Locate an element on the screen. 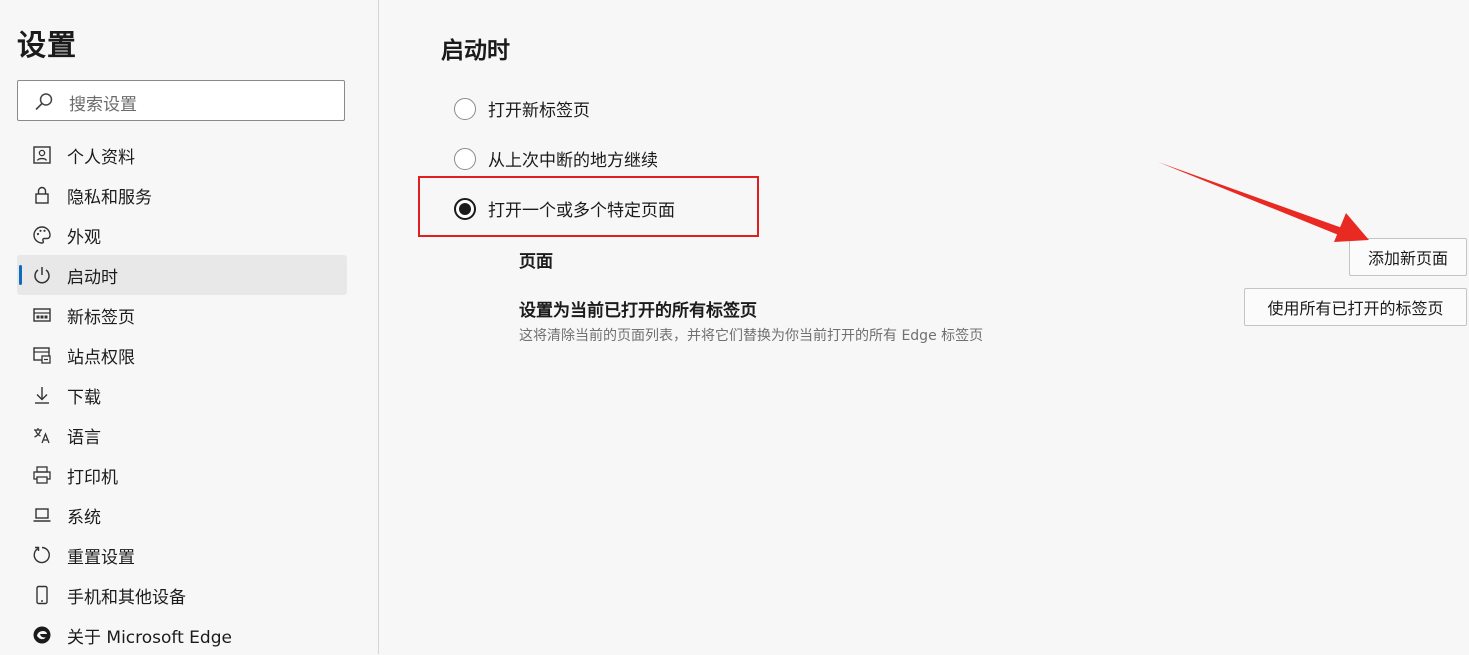 Image resolution: width=1469 pixels, height=655 pixels. laptop-icon is located at coordinates (42, 515).